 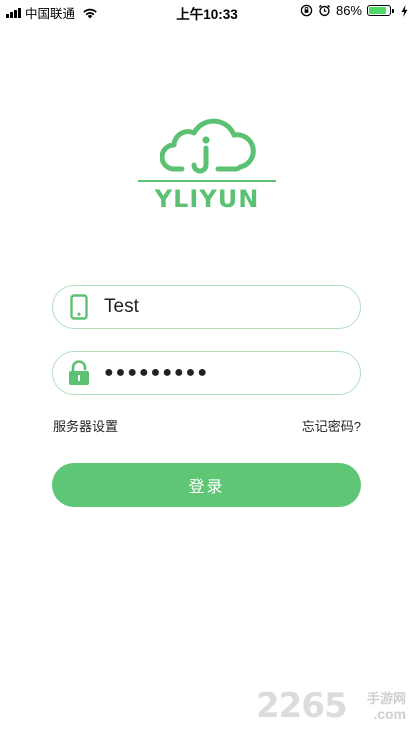 I want to click on rotation-lock-icon, so click(x=306, y=10).